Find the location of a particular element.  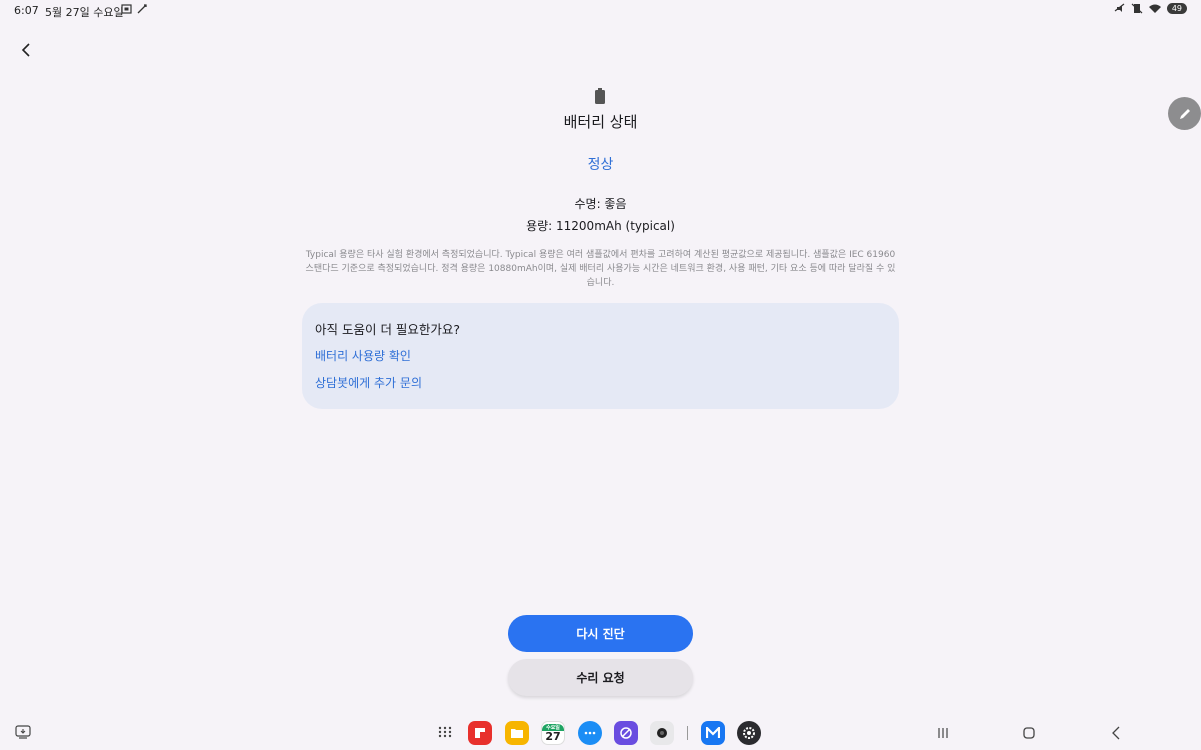

status-notification-icons is located at coordinates (135, 10).